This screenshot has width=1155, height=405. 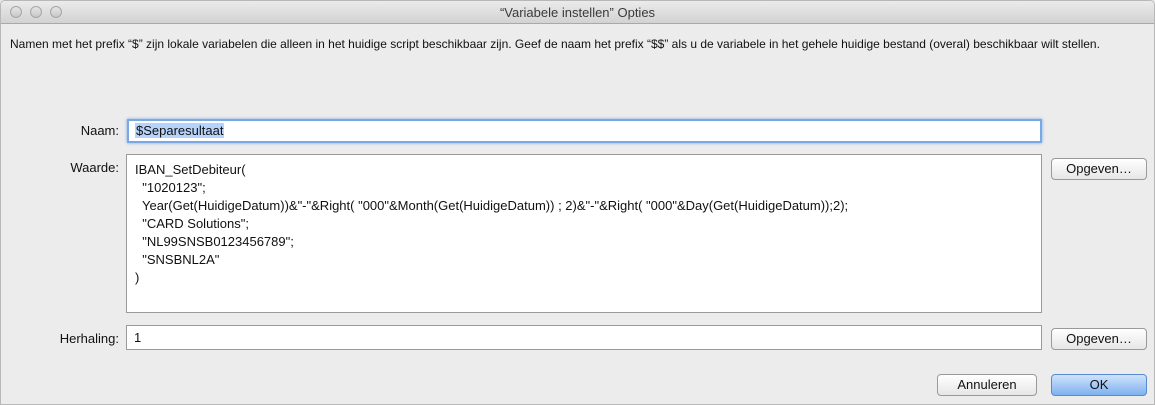 What do you see at coordinates (584, 337) in the screenshot?
I see `repetition-input: 1` at bounding box center [584, 337].